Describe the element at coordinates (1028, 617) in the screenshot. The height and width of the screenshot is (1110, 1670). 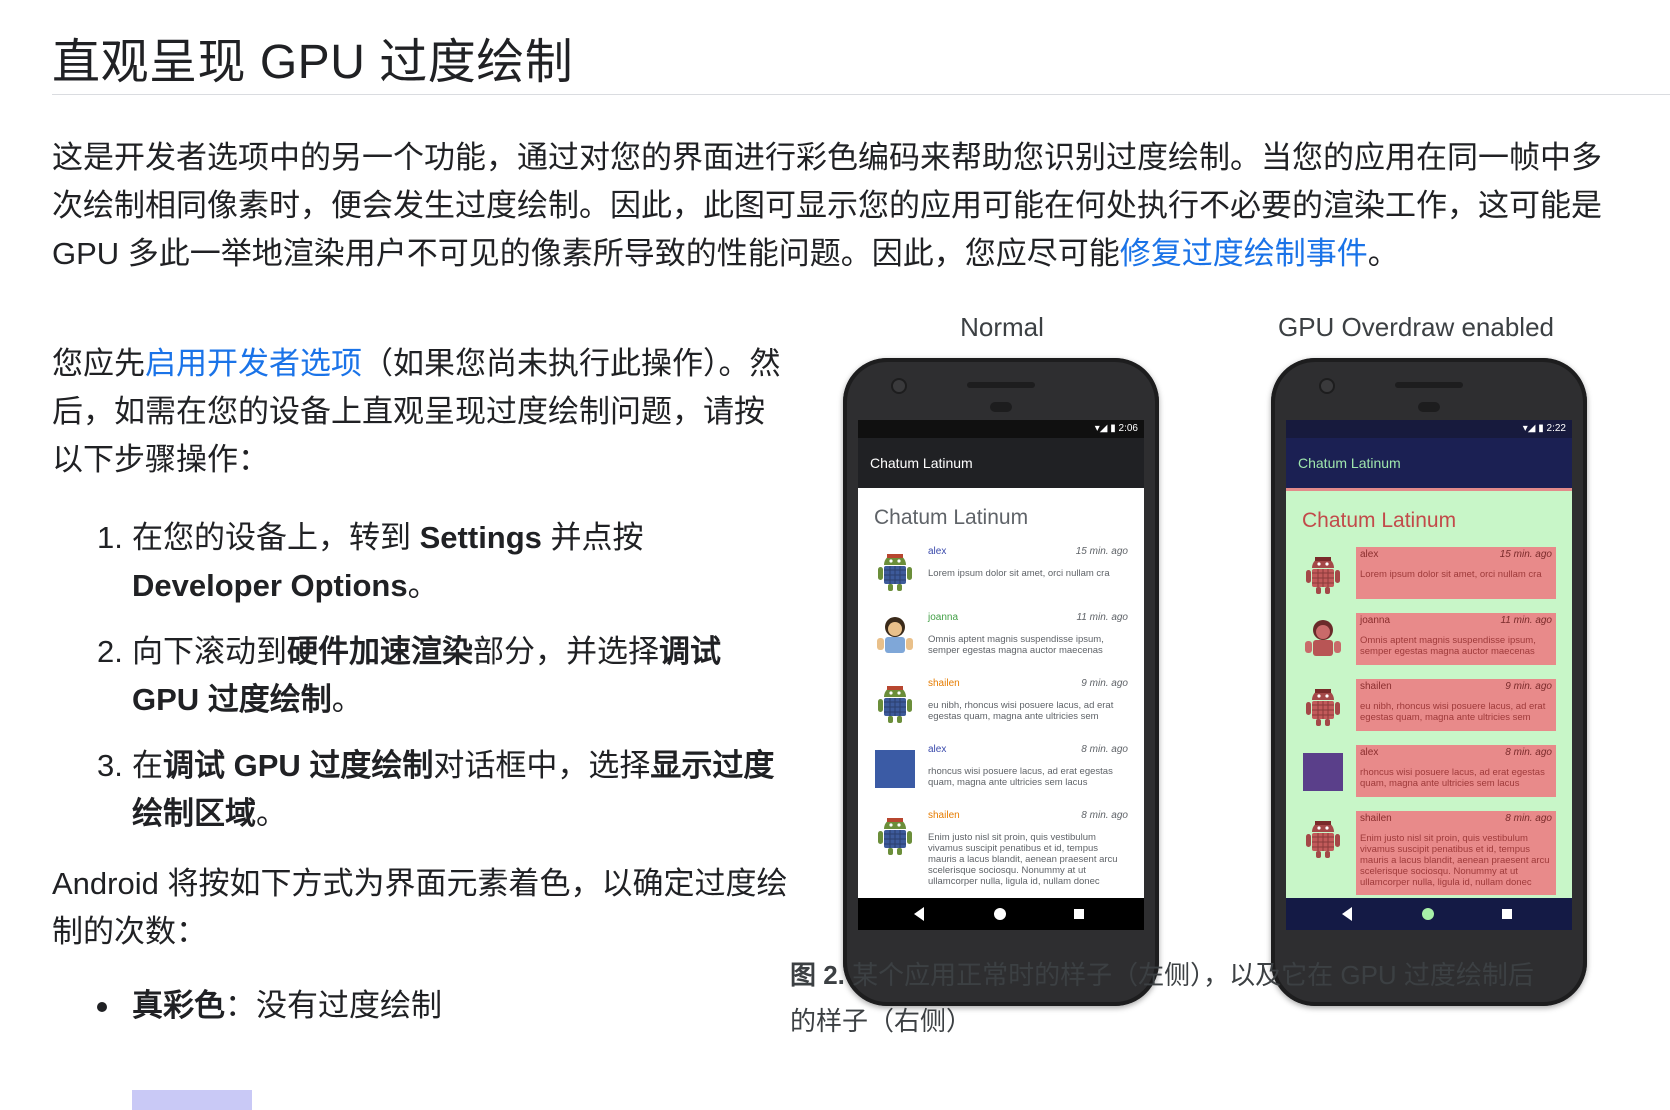
I see `message-meta: joanna 11 min. ago` at that location.